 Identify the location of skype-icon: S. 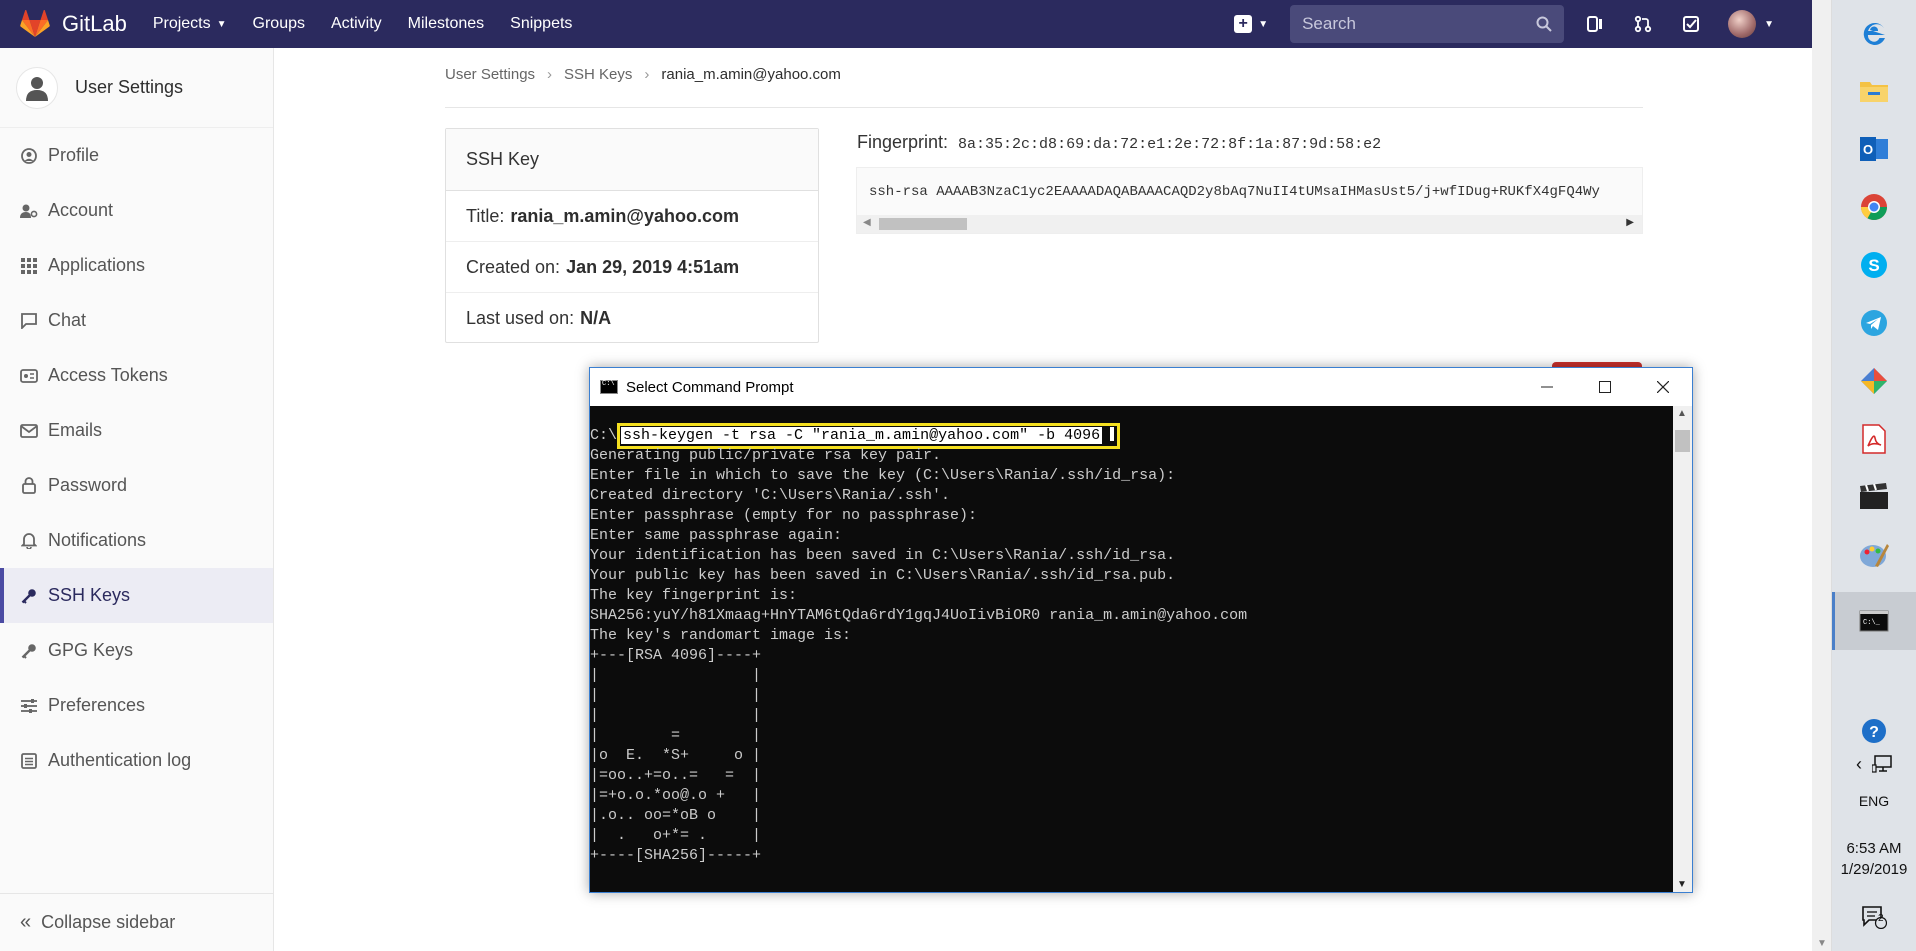
(1874, 265).